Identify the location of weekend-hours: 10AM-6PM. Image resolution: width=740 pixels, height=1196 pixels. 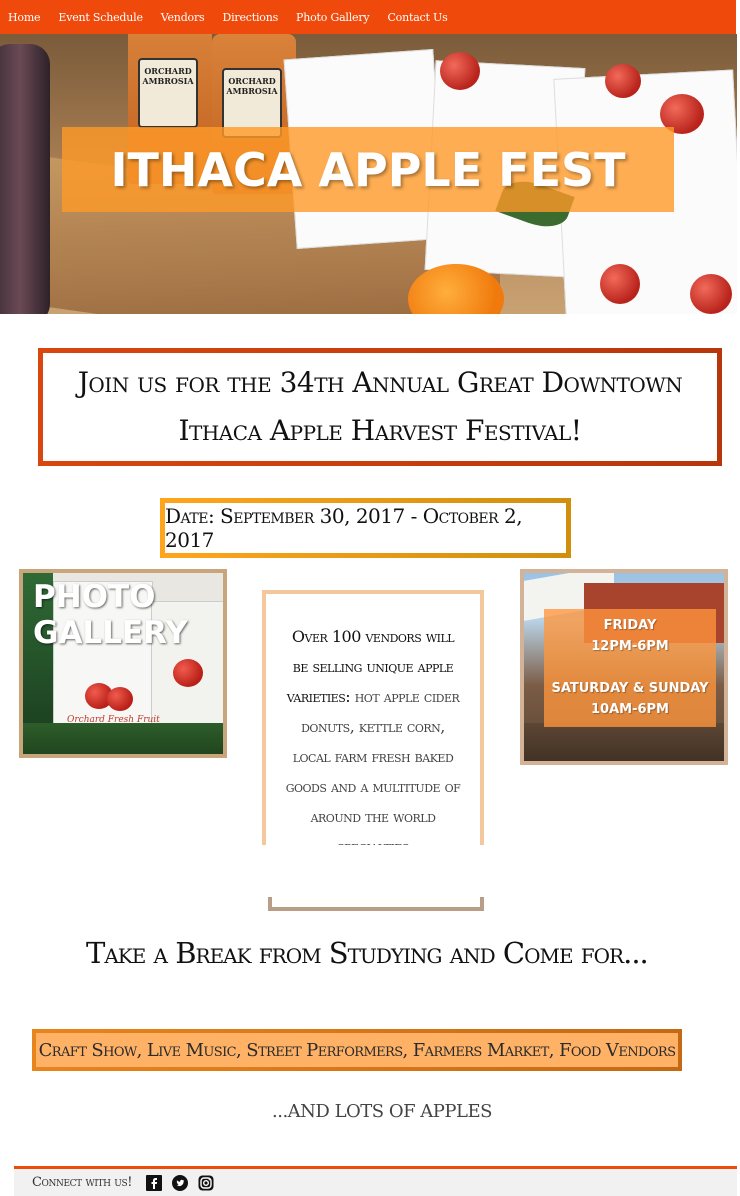
(630, 709).